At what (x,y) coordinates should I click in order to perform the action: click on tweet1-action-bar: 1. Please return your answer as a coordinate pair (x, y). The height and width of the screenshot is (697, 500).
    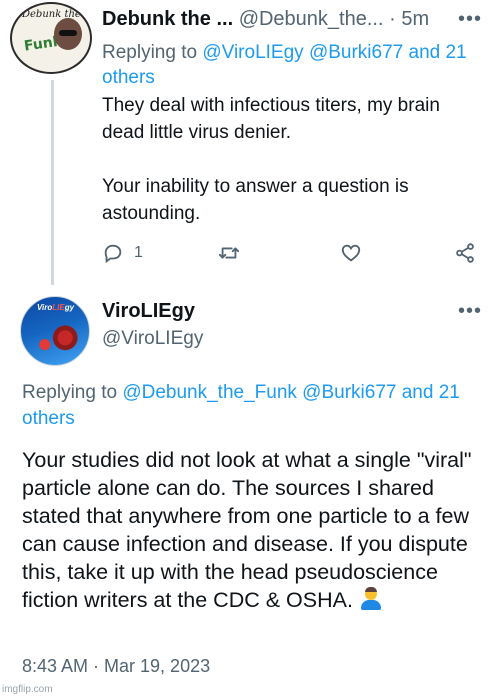
    Looking at the image, I should click on (292, 253).